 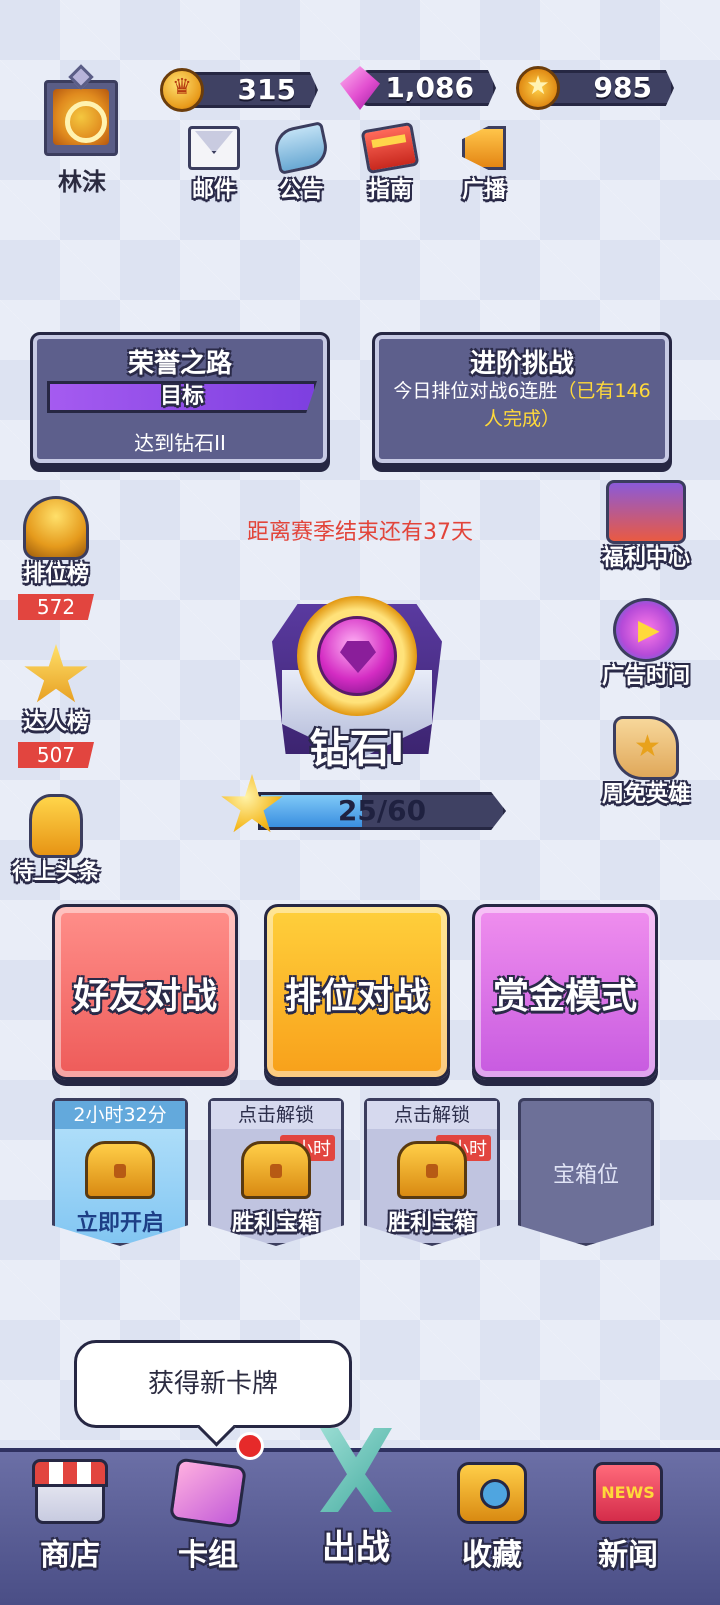 I want to click on scroll-star-icon, so click(x=646, y=748).